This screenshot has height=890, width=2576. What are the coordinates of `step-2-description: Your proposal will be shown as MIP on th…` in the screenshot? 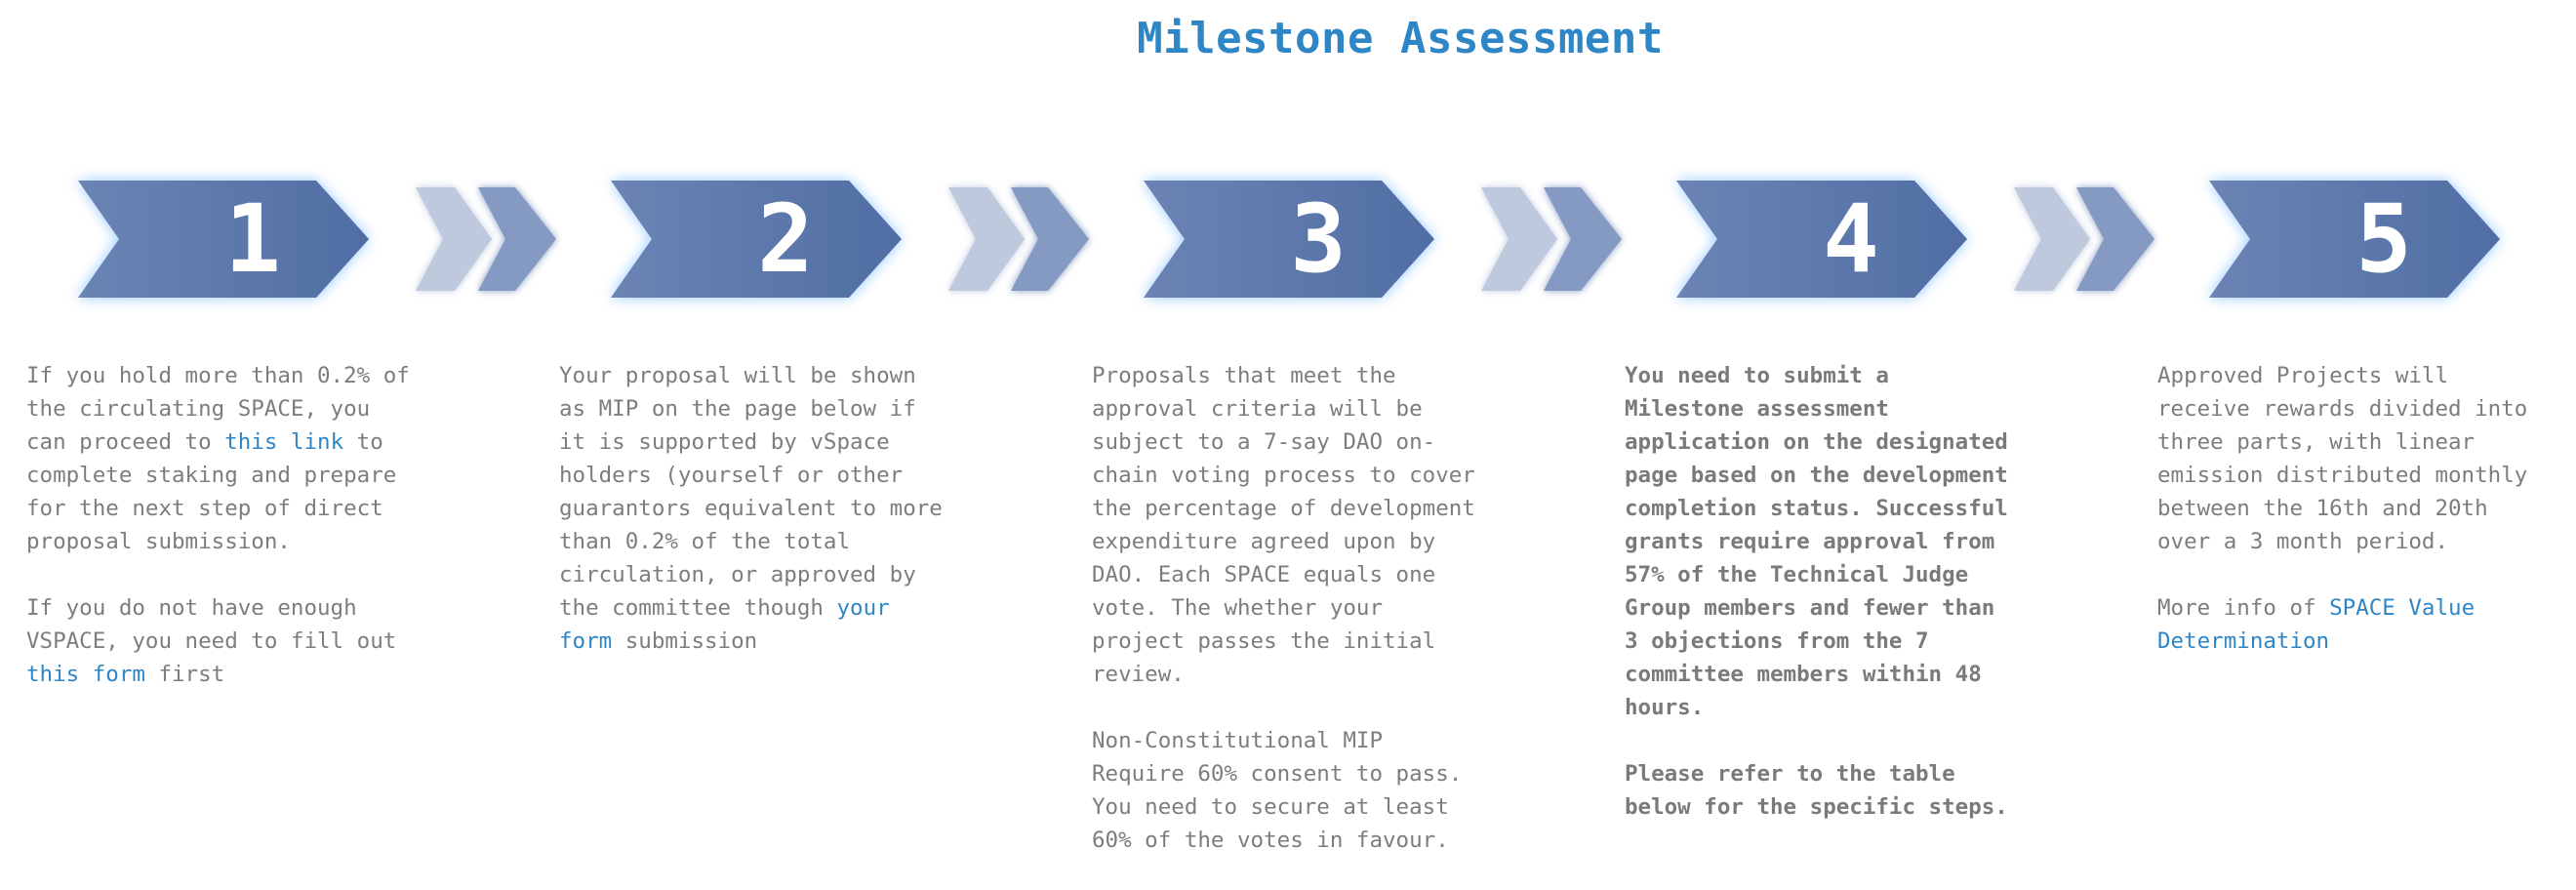 It's located at (754, 525).